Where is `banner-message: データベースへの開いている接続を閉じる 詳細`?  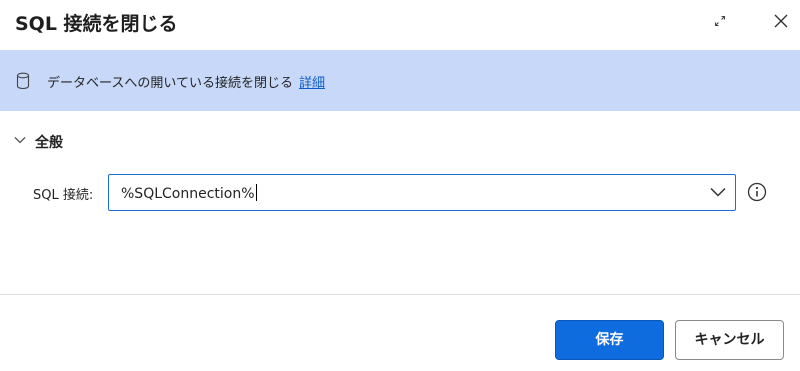
banner-message: データベースへの開いている接続を閉じる 詳細 is located at coordinates (186, 81).